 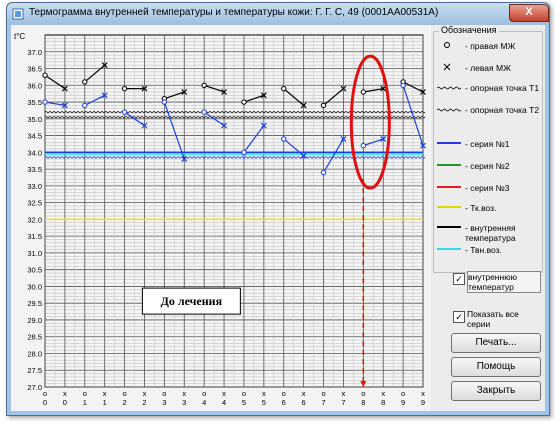 I want to click on legend-item: - серия №3, so click(x=490, y=192).